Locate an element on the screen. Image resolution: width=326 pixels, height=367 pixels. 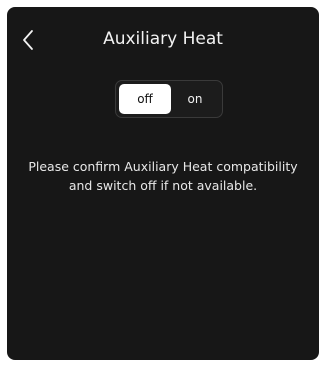
page-title: Auxiliary Heat is located at coordinates (163, 39).